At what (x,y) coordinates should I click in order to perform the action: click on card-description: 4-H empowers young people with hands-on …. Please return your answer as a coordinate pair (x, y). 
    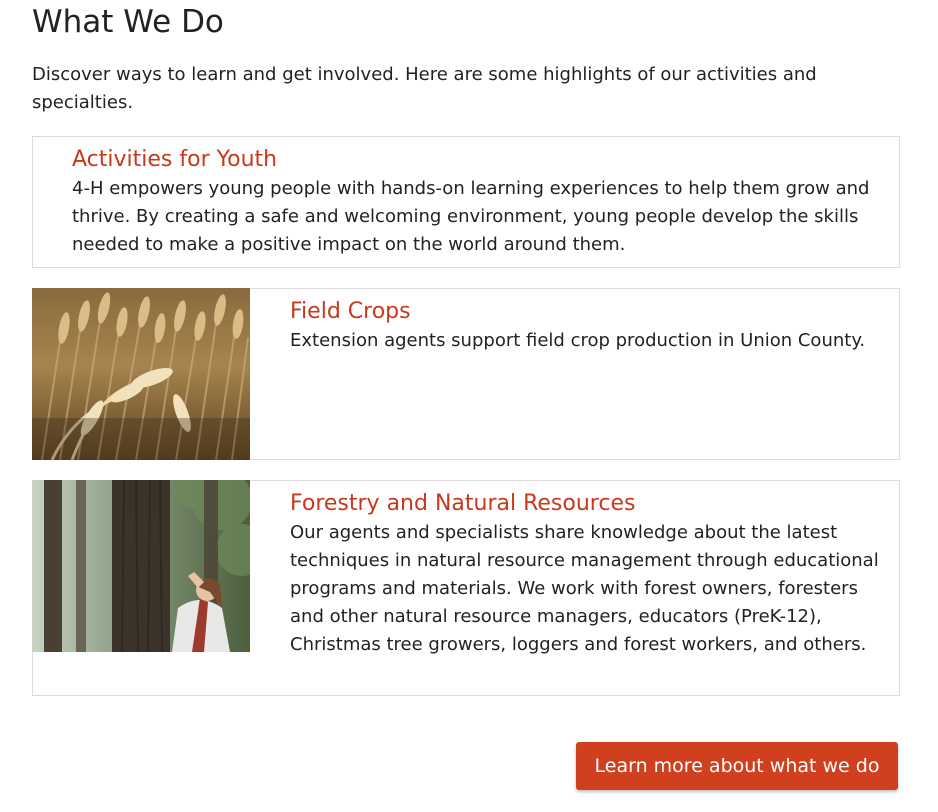
    Looking at the image, I should click on (471, 216).